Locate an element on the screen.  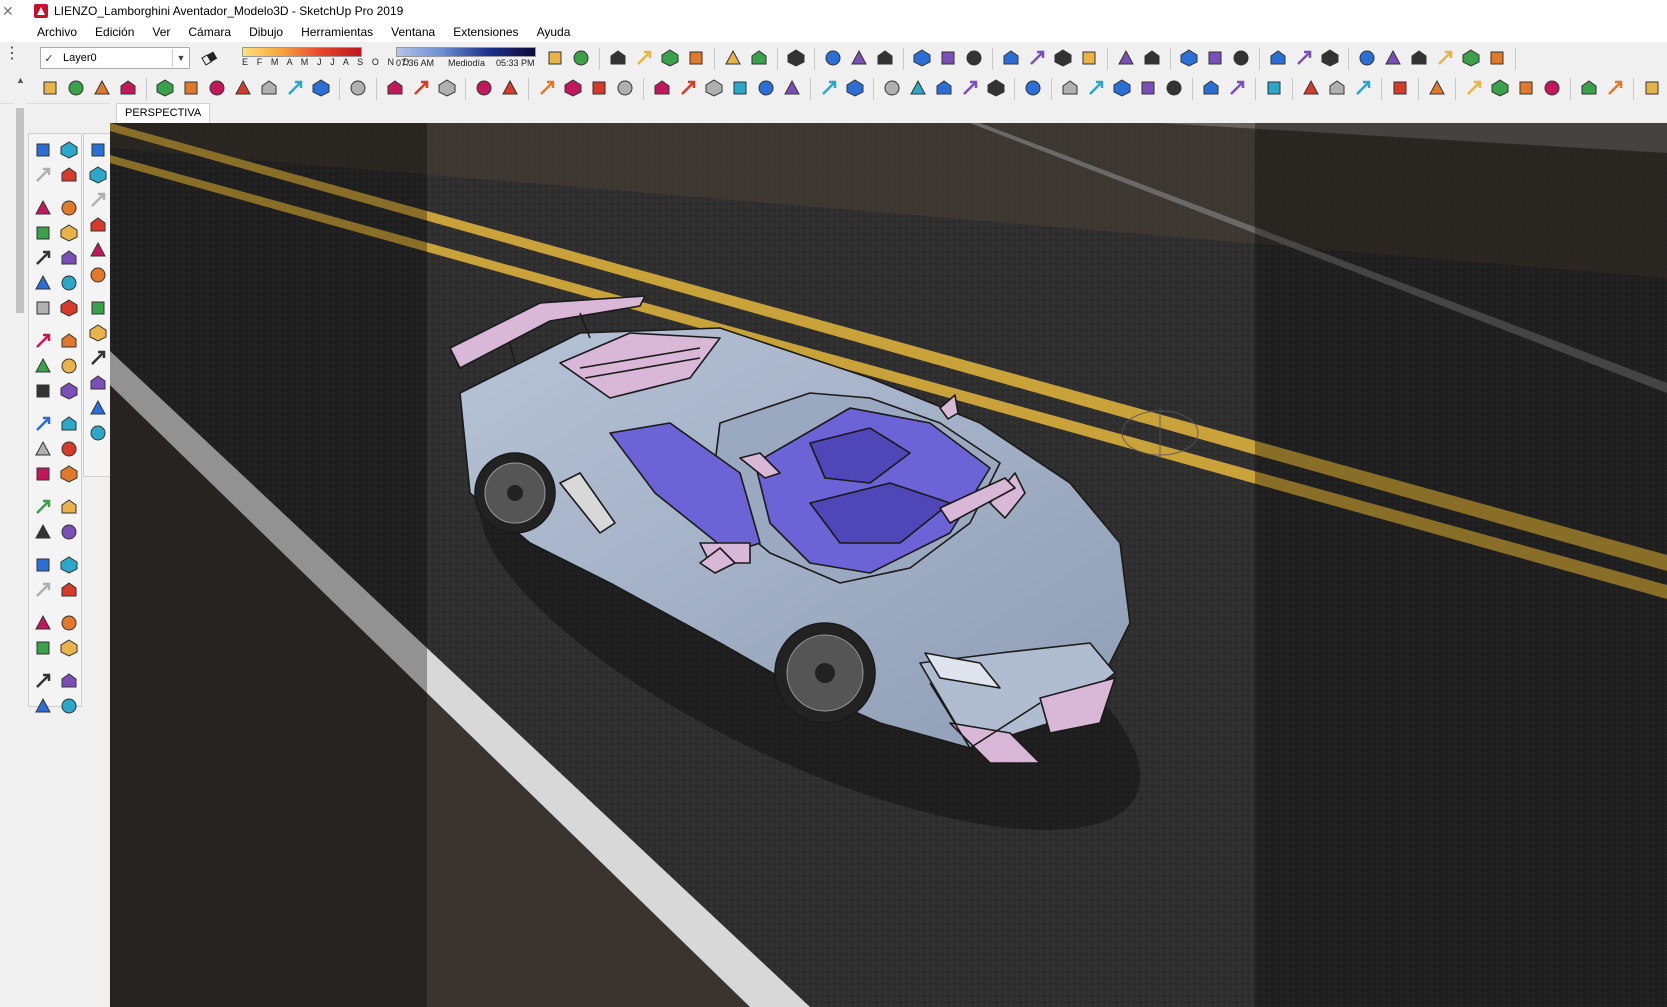
views-tool-7-icon is located at coordinates (98, 333).